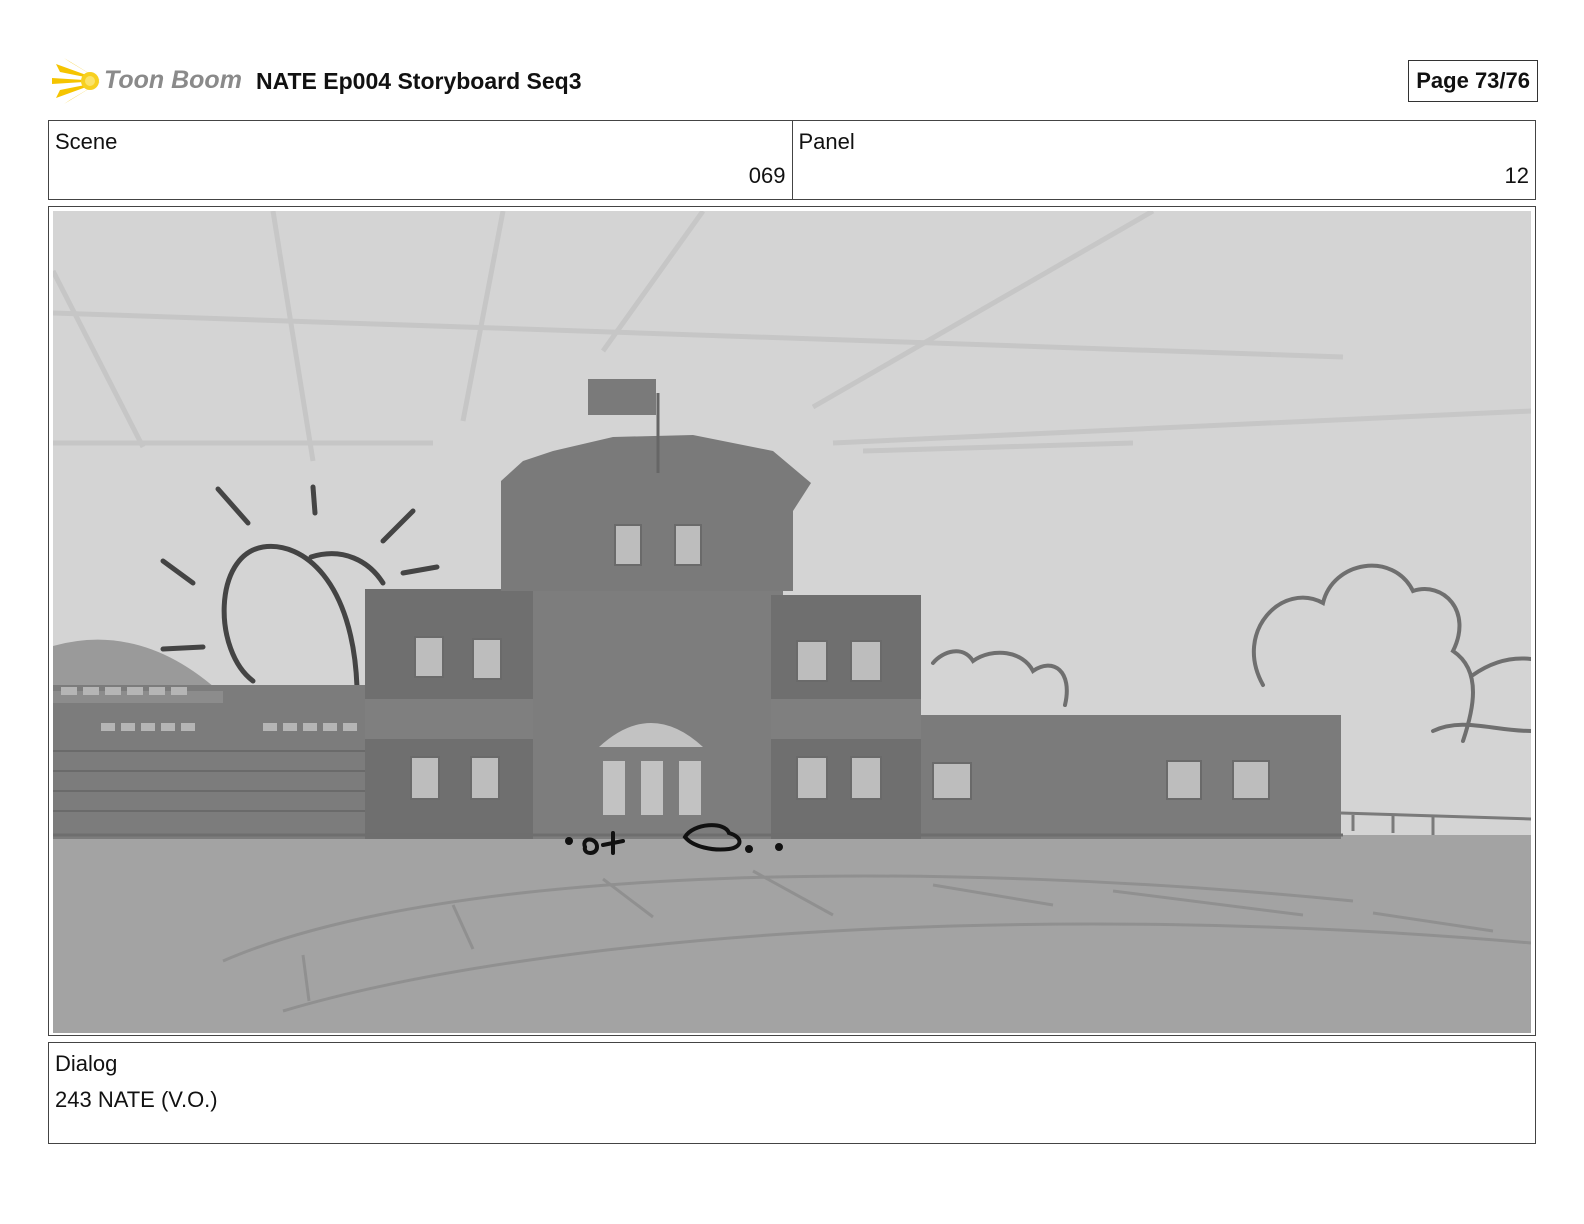 This screenshot has width=1584, height=1224. Describe the element at coordinates (136, 1099) in the screenshot. I see `dialog-text: 243 NATE (V.O.)` at that location.